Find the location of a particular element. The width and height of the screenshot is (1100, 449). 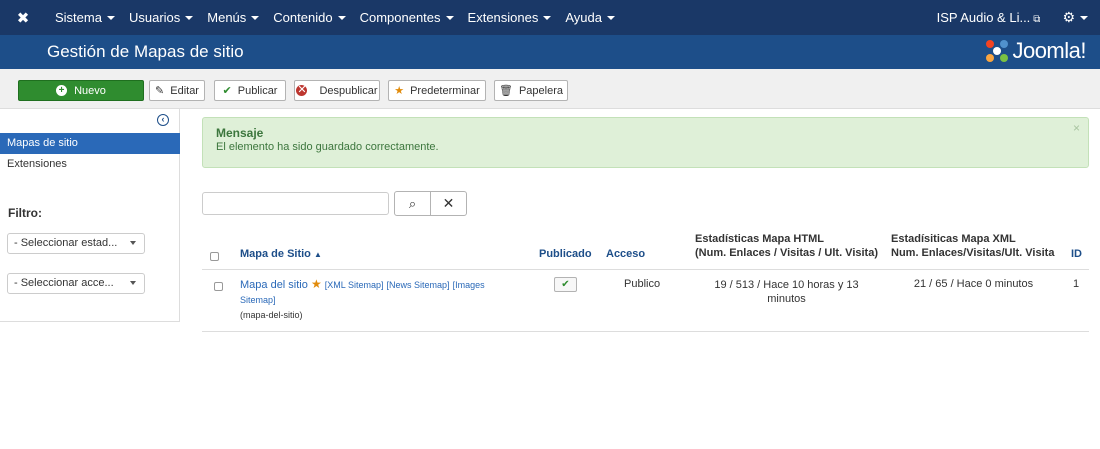

search-icon: ⌕ is located at coordinates (412, 203).